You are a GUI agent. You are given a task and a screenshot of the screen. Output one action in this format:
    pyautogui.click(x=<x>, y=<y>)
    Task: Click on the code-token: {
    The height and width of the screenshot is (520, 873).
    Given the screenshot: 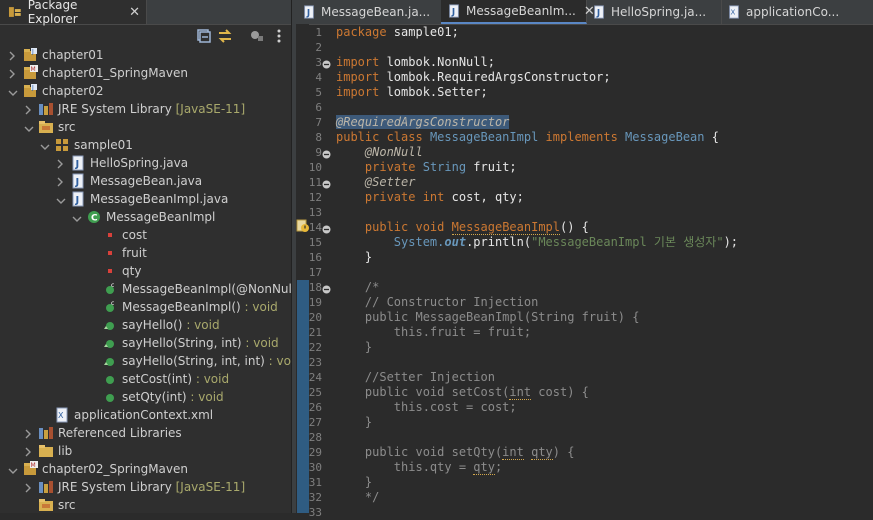 What is the action you would take?
    pyautogui.click(x=711, y=137)
    